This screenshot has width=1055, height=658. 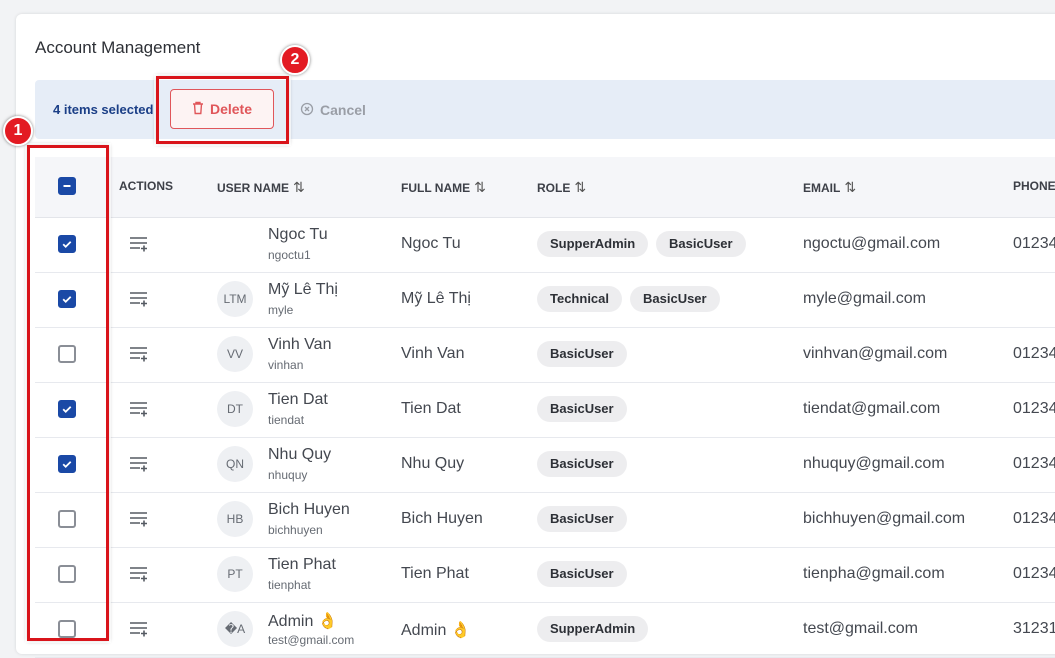 I want to click on cancel-circle-icon, so click(x=307, y=110).